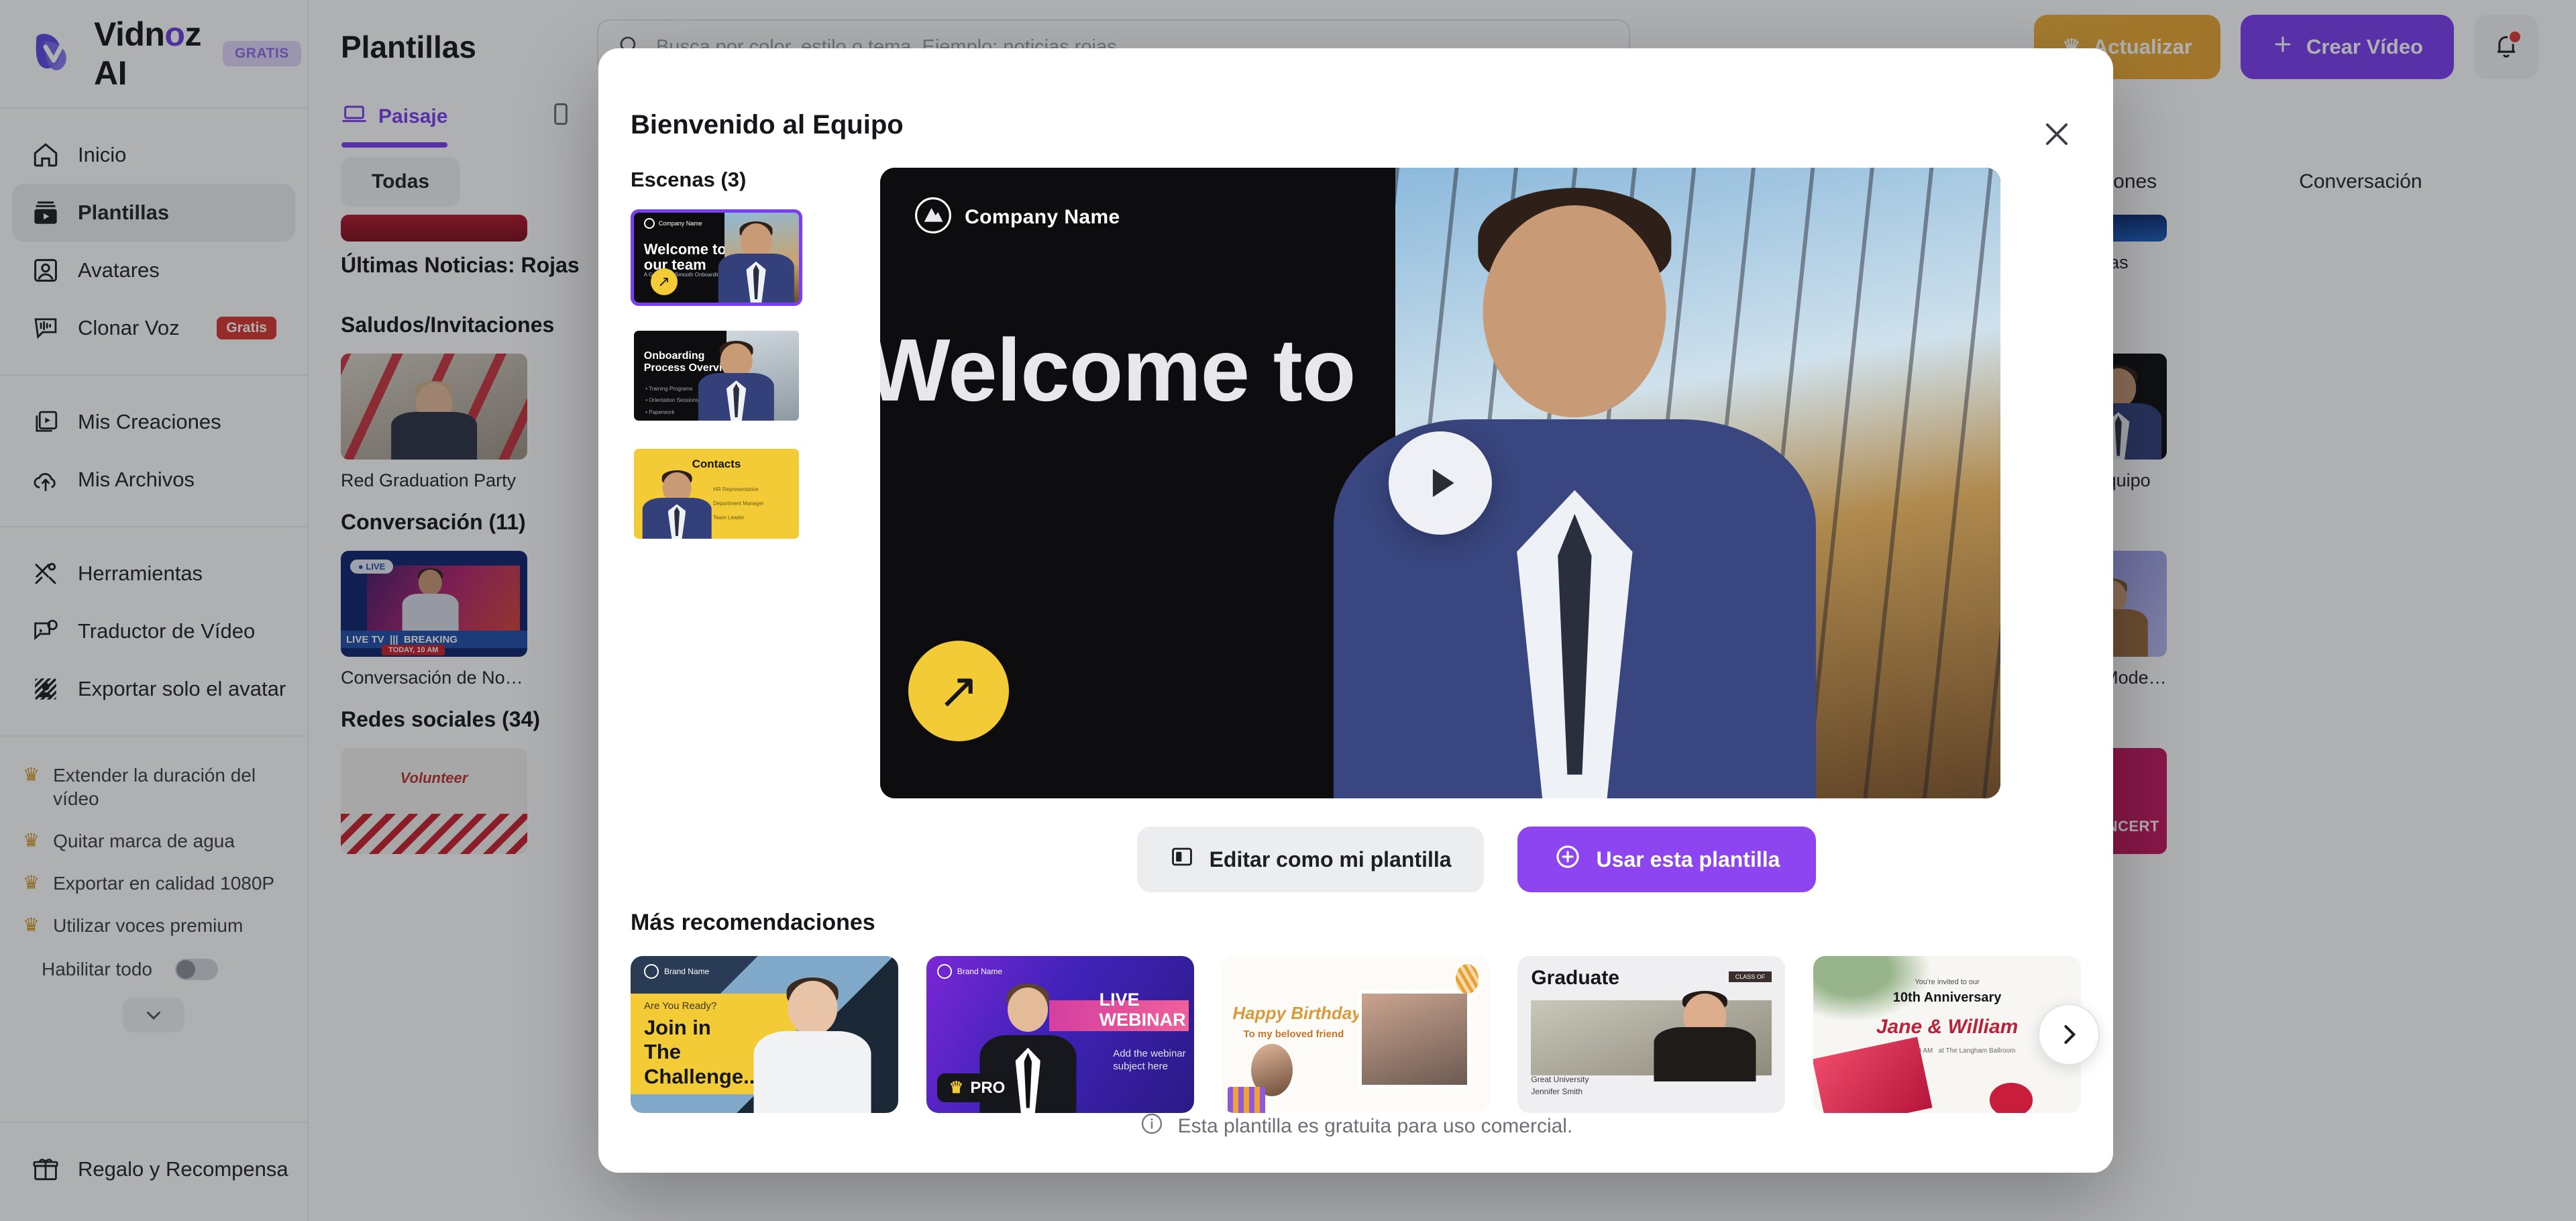 The width and height of the screenshot is (2576, 1221). Describe the element at coordinates (767, 125) in the screenshot. I see `modal-title: Bienvenido al Equipo` at that location.